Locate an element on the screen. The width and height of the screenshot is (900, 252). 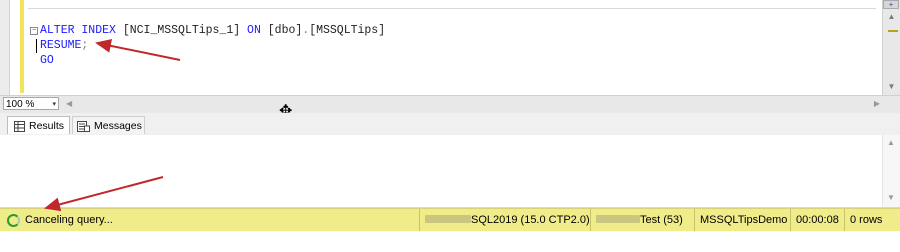
editor-divider is located at coordinates (452, 4).